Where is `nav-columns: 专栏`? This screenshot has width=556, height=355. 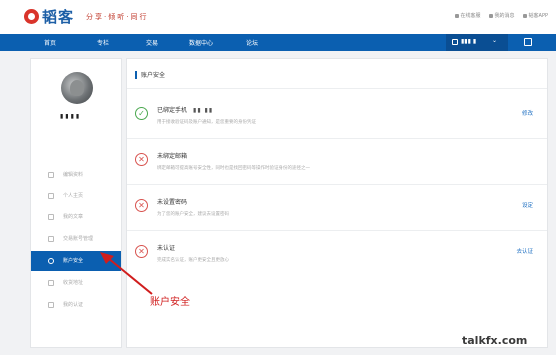
nav-columns: 专栏 is located at coordinates (103, 42).